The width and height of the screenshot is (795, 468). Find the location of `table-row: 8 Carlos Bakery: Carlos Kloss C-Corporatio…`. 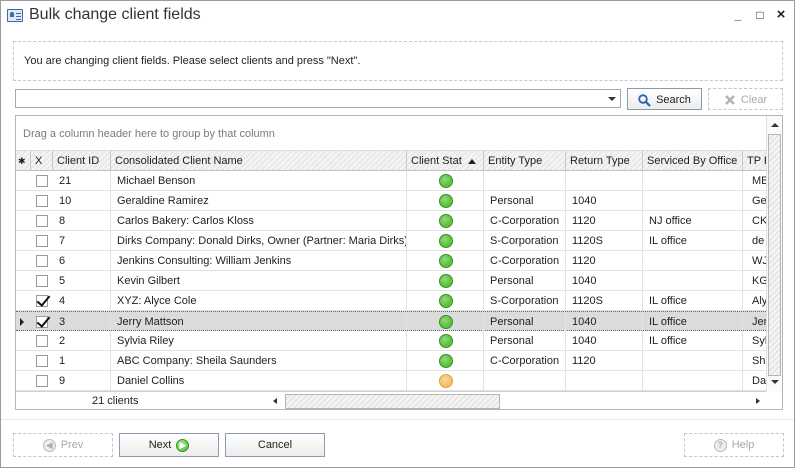

table-row: 8 Carlos Bakery: Carlos Kloss C-Corporatio… is located at coordinates (391, 221).